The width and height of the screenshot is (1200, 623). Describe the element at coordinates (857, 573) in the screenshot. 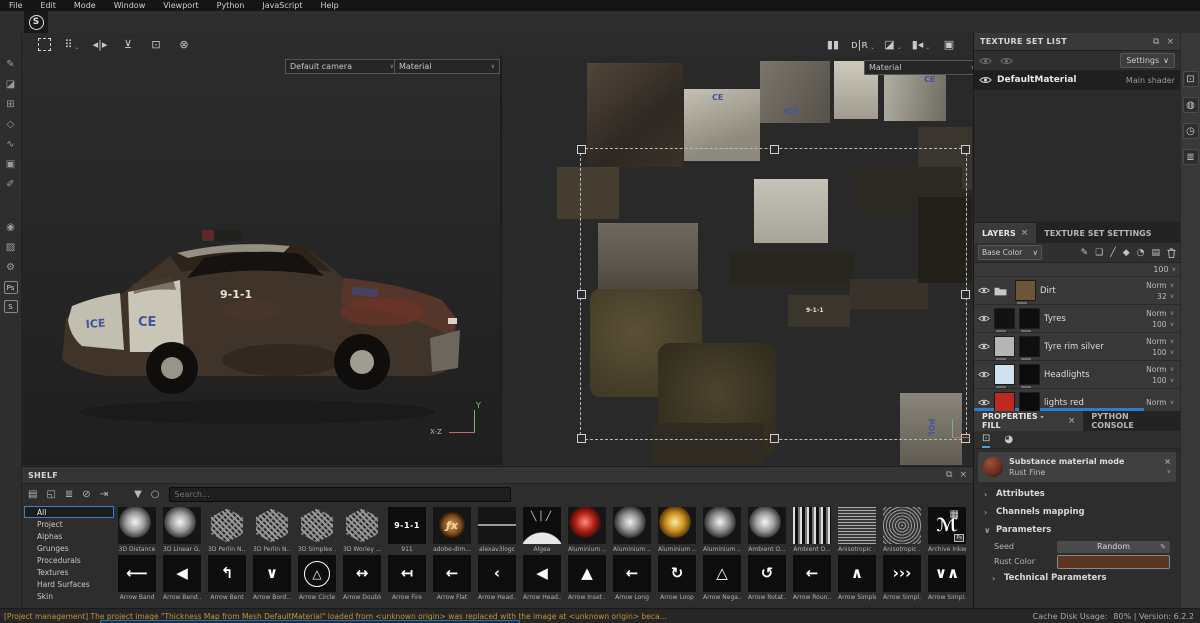

I see `shelf-item-thumbnail: ∧` at that location.